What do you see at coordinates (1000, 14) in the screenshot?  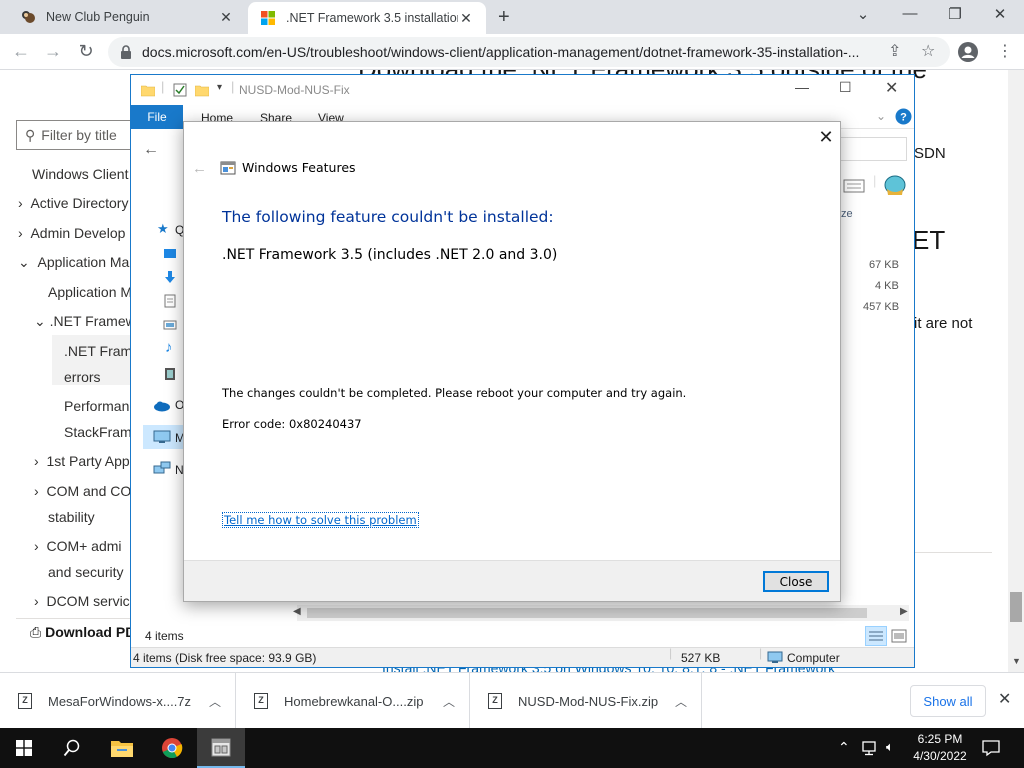 I see `close-window-button: ✕` at bounding box center [1000, 14].